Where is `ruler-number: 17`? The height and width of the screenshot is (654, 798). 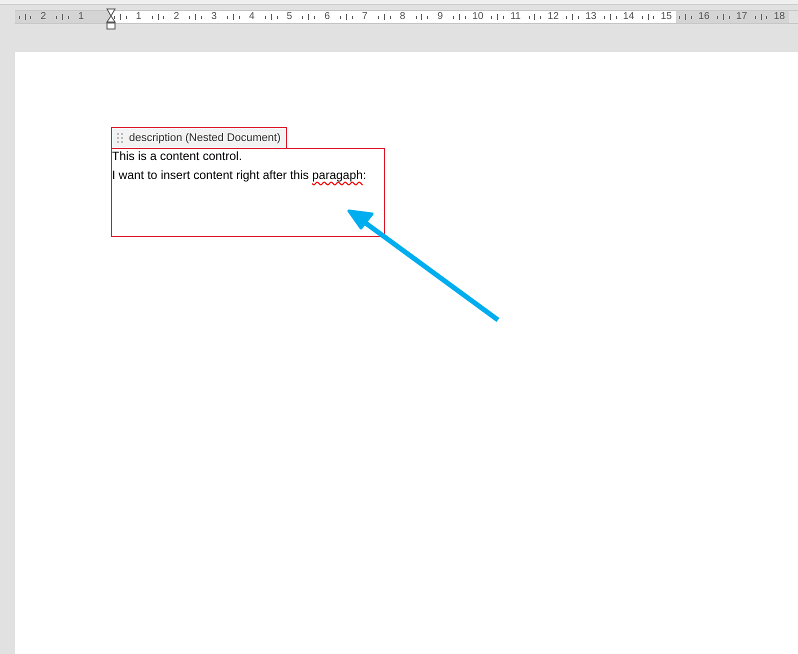 ruler-number: 17 is located at coordinates (741, 17).